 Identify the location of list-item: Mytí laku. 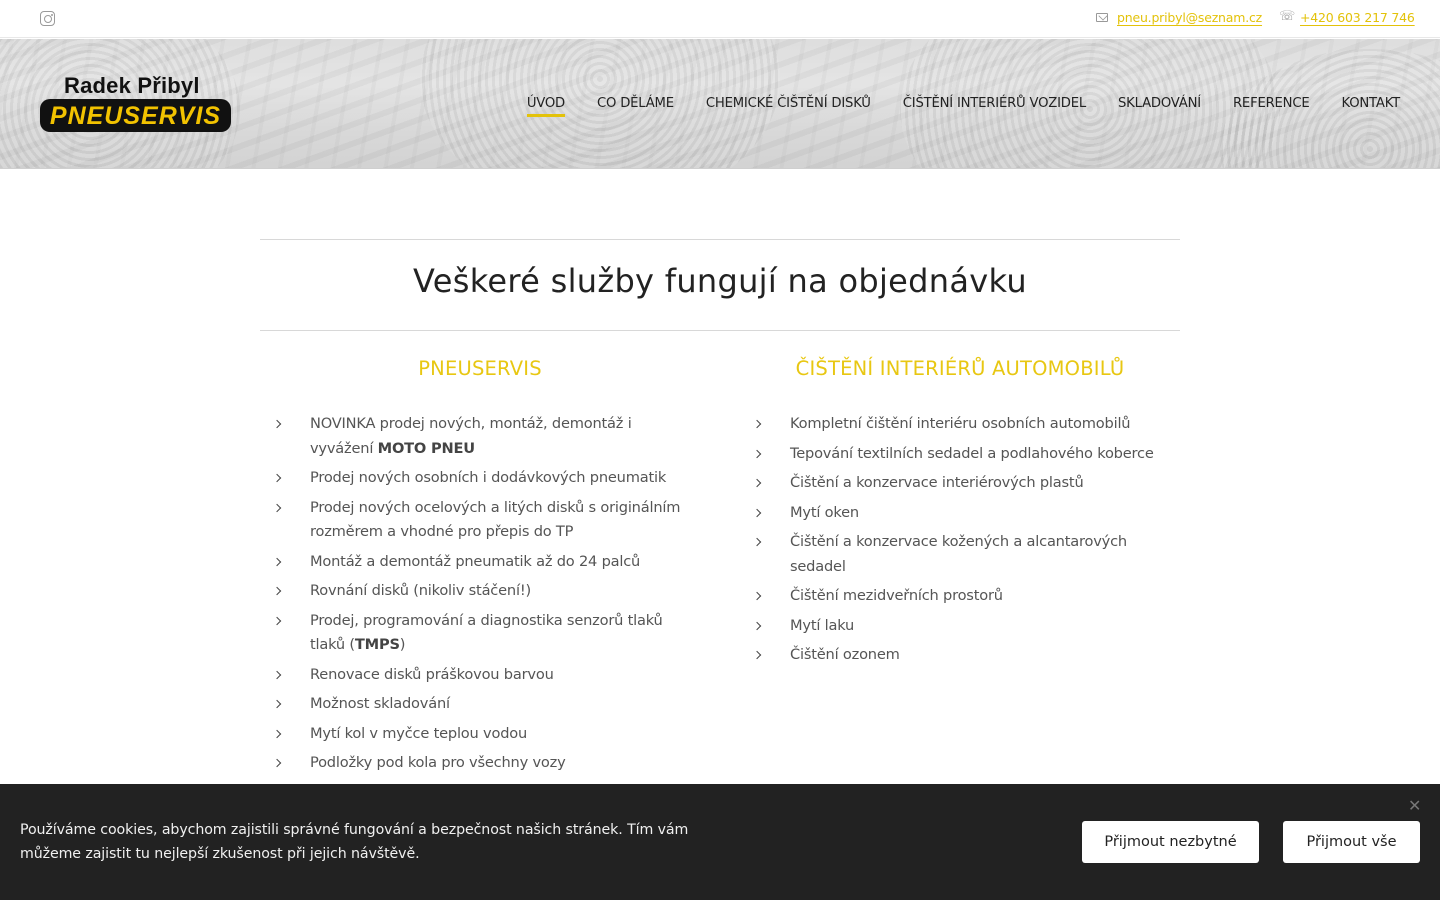
(960, 626).